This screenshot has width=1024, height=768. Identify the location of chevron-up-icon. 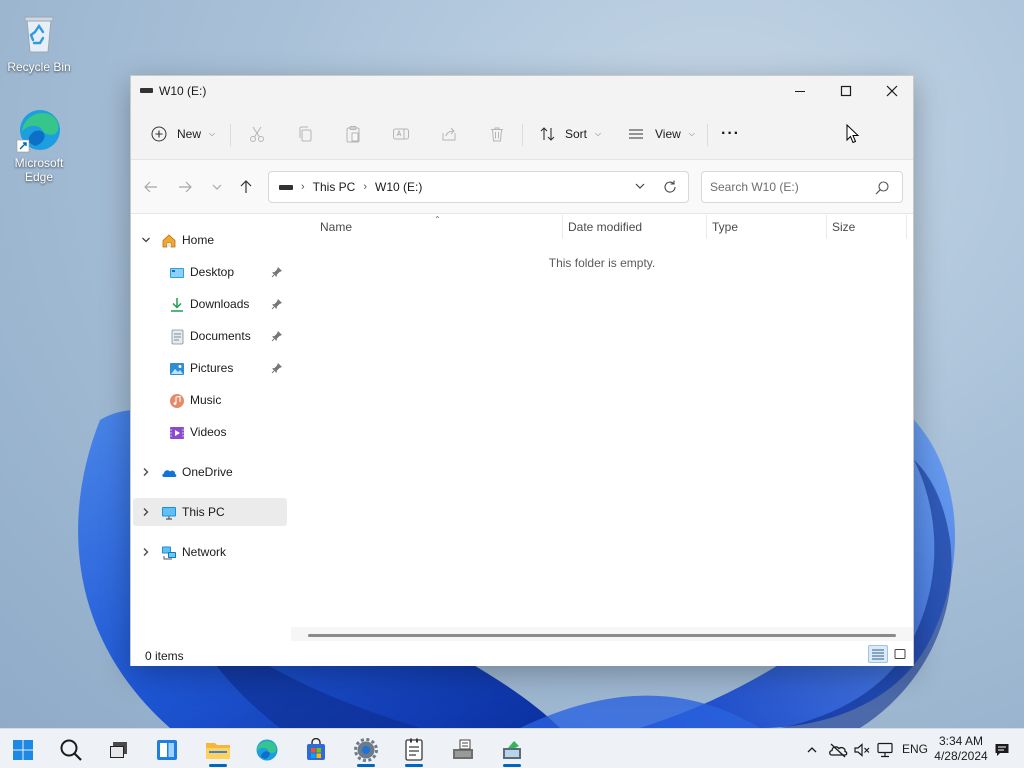
(812, 750).